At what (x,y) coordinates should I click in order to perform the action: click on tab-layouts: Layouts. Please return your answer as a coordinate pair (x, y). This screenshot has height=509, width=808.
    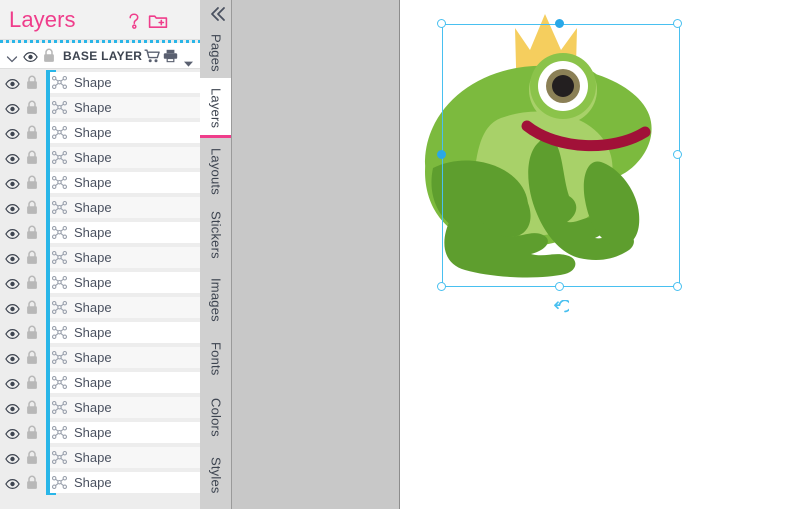
    Looking at the image, I should click on (216, 171).